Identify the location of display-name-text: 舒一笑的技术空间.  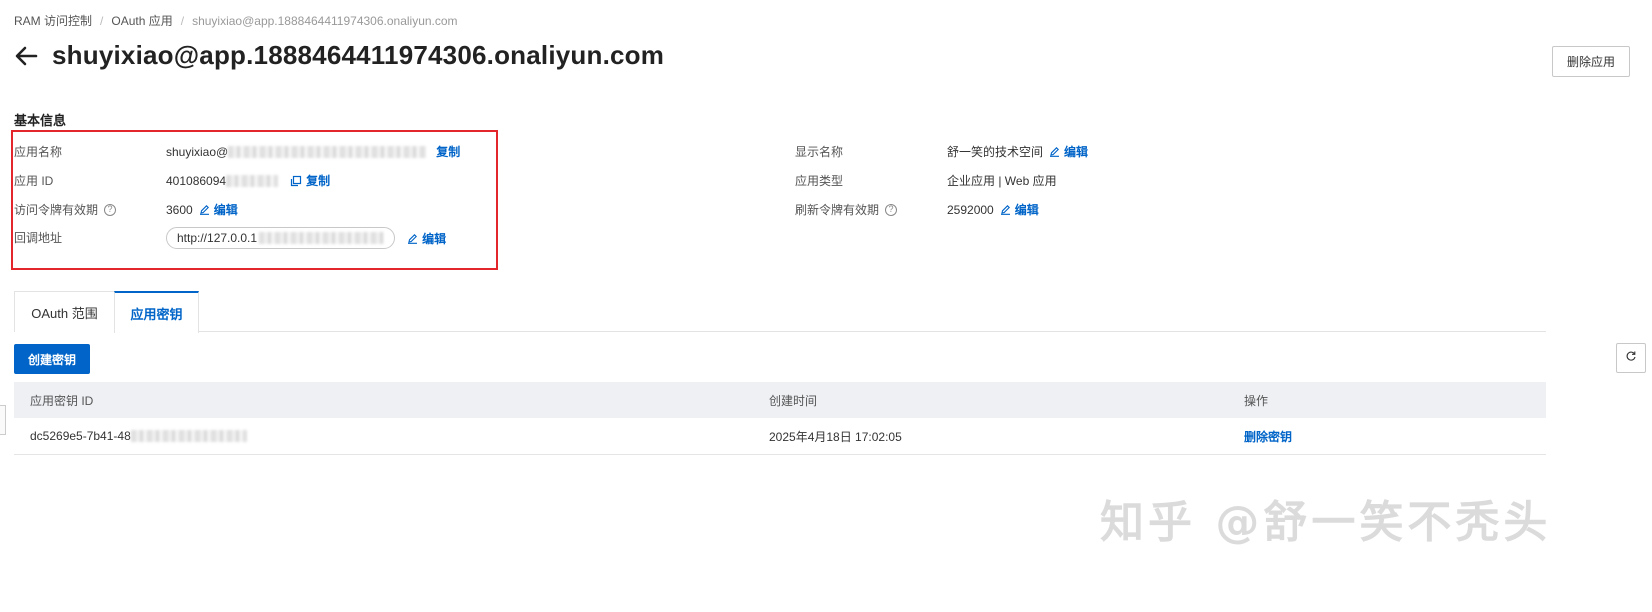
(995, 152).